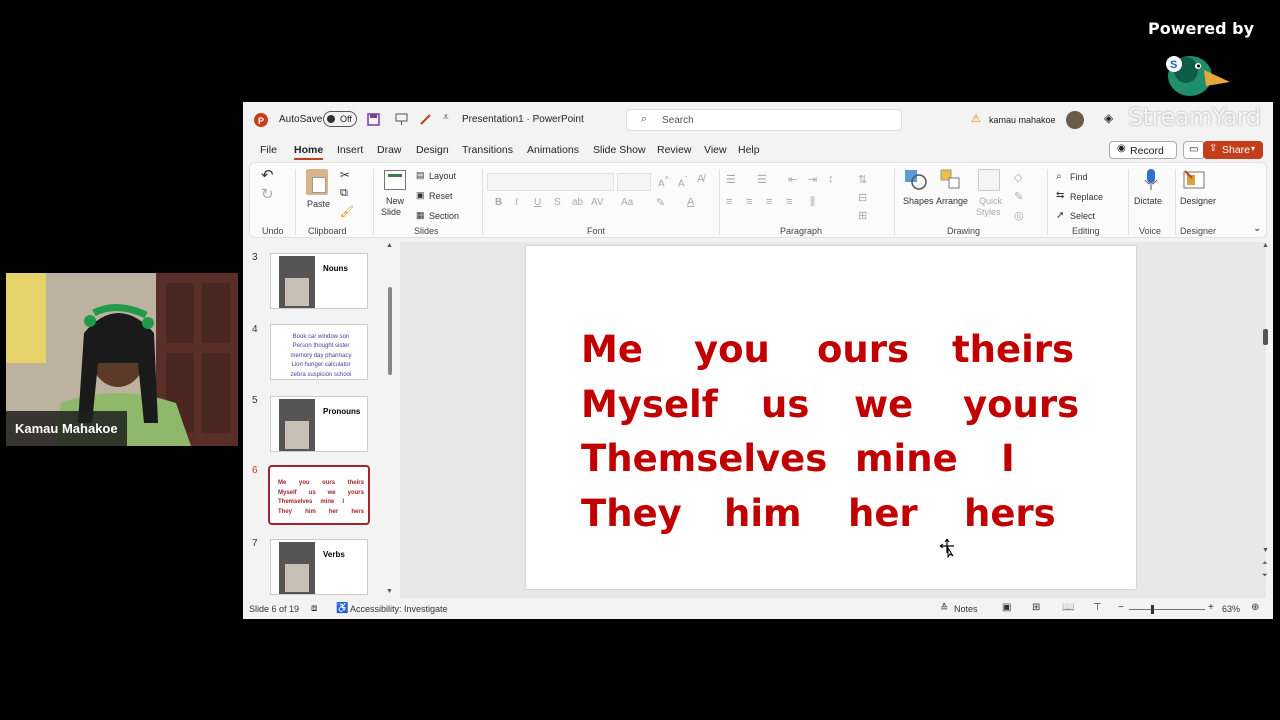 This screenshot has height=720, width=1280. What do you see at coordinates (749, 202) in the screenshot?
I see `align-center-icon: ≡` at bounding box center [749, 202].